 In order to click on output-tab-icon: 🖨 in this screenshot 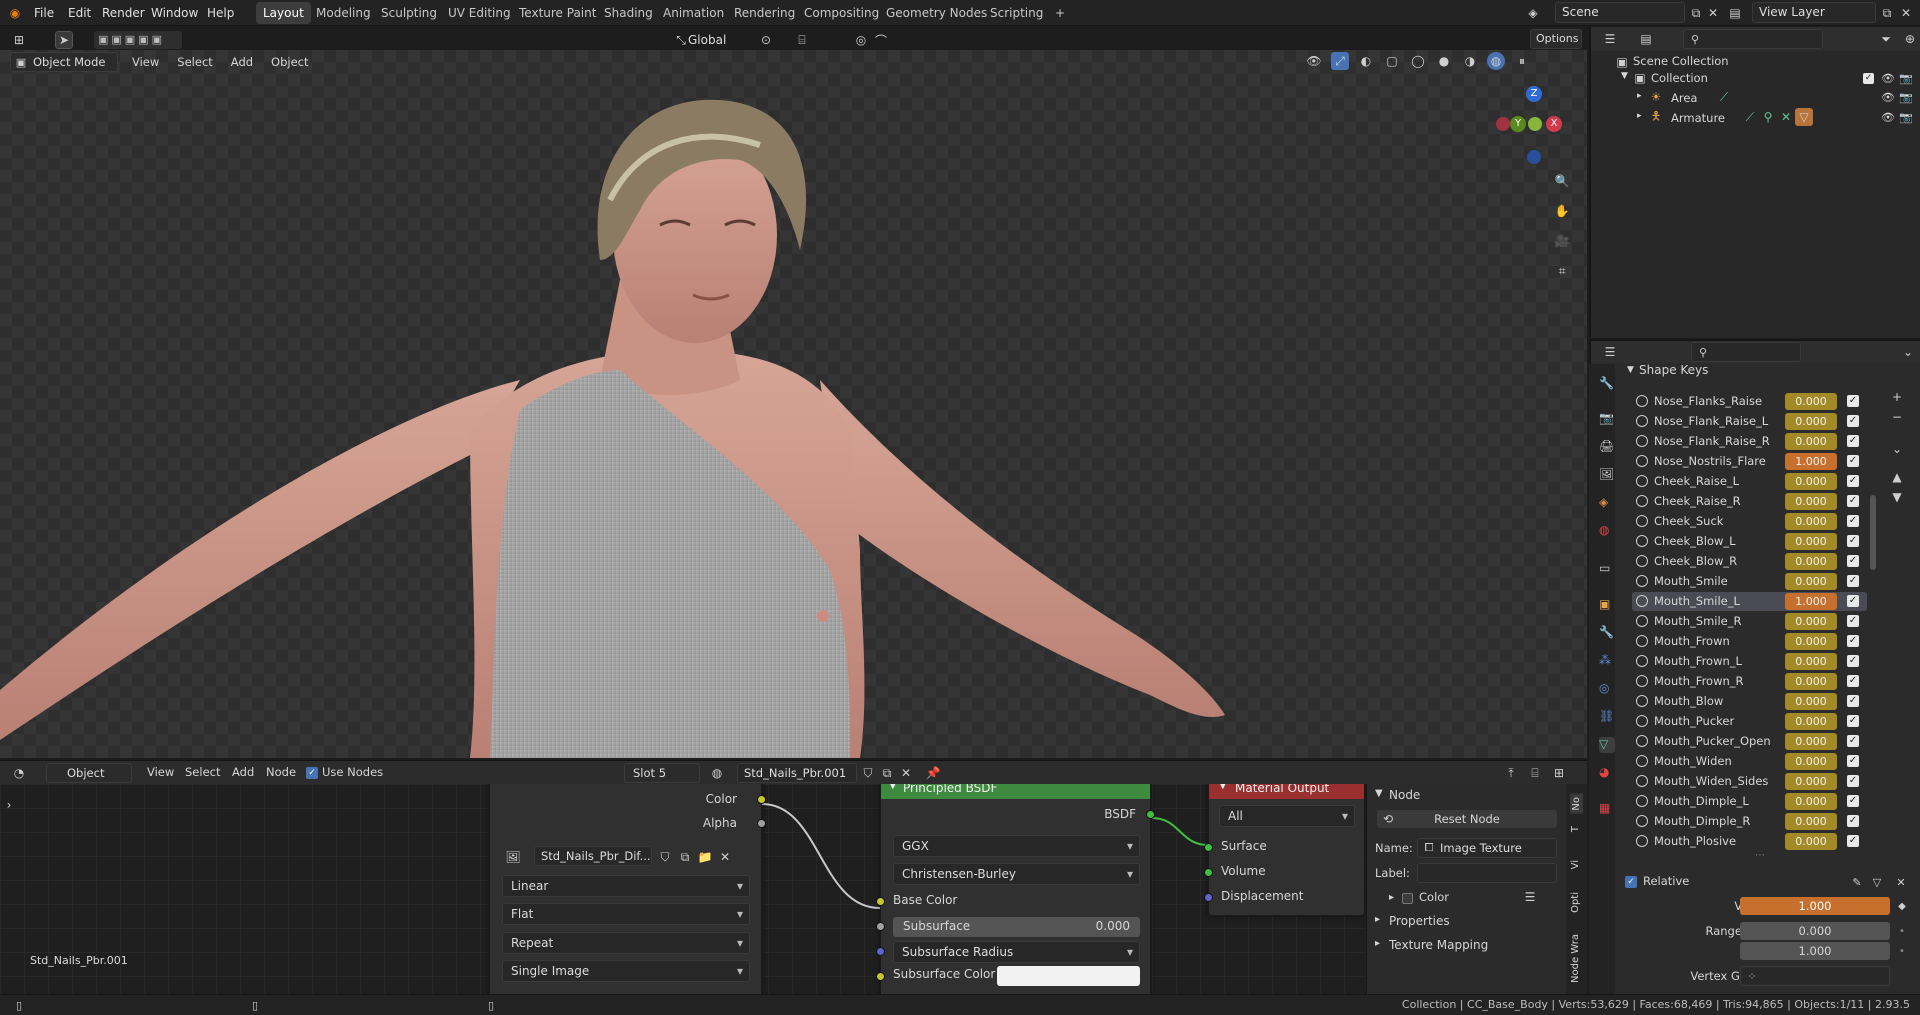, I will do `click(1607, 447)`.